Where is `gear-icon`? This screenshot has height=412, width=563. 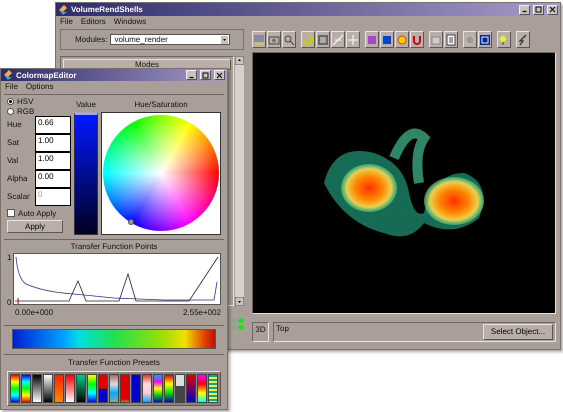
gear-icon is located at coordinates (470, 40).